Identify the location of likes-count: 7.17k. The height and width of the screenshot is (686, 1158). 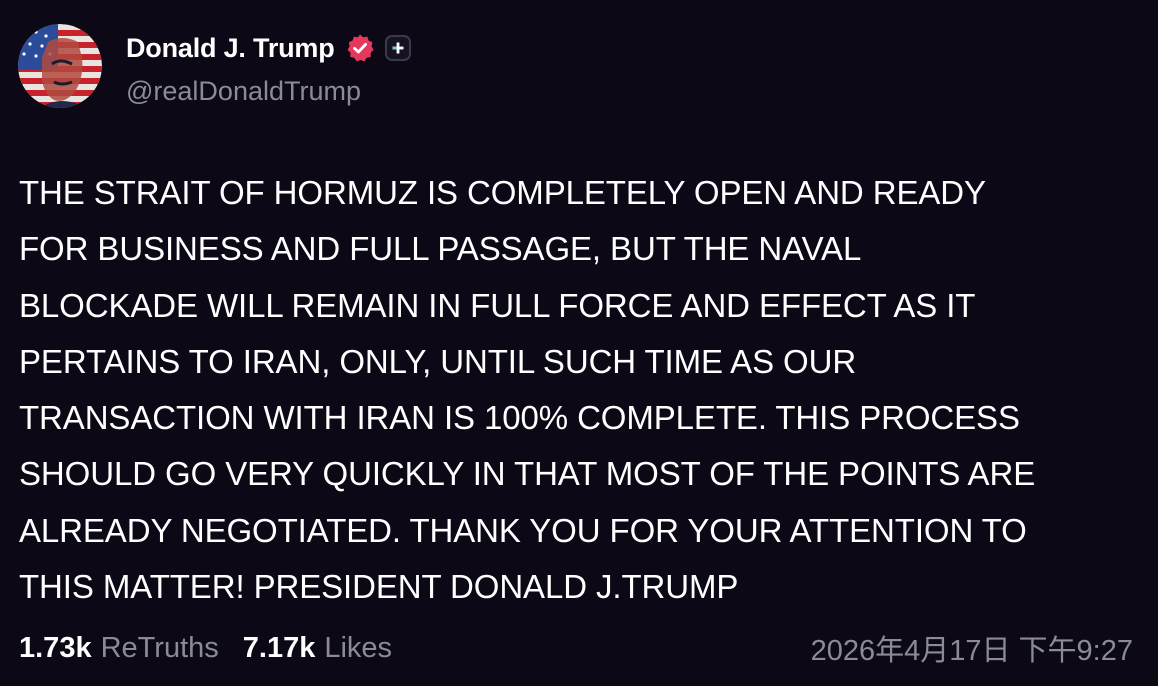
(279, 647).